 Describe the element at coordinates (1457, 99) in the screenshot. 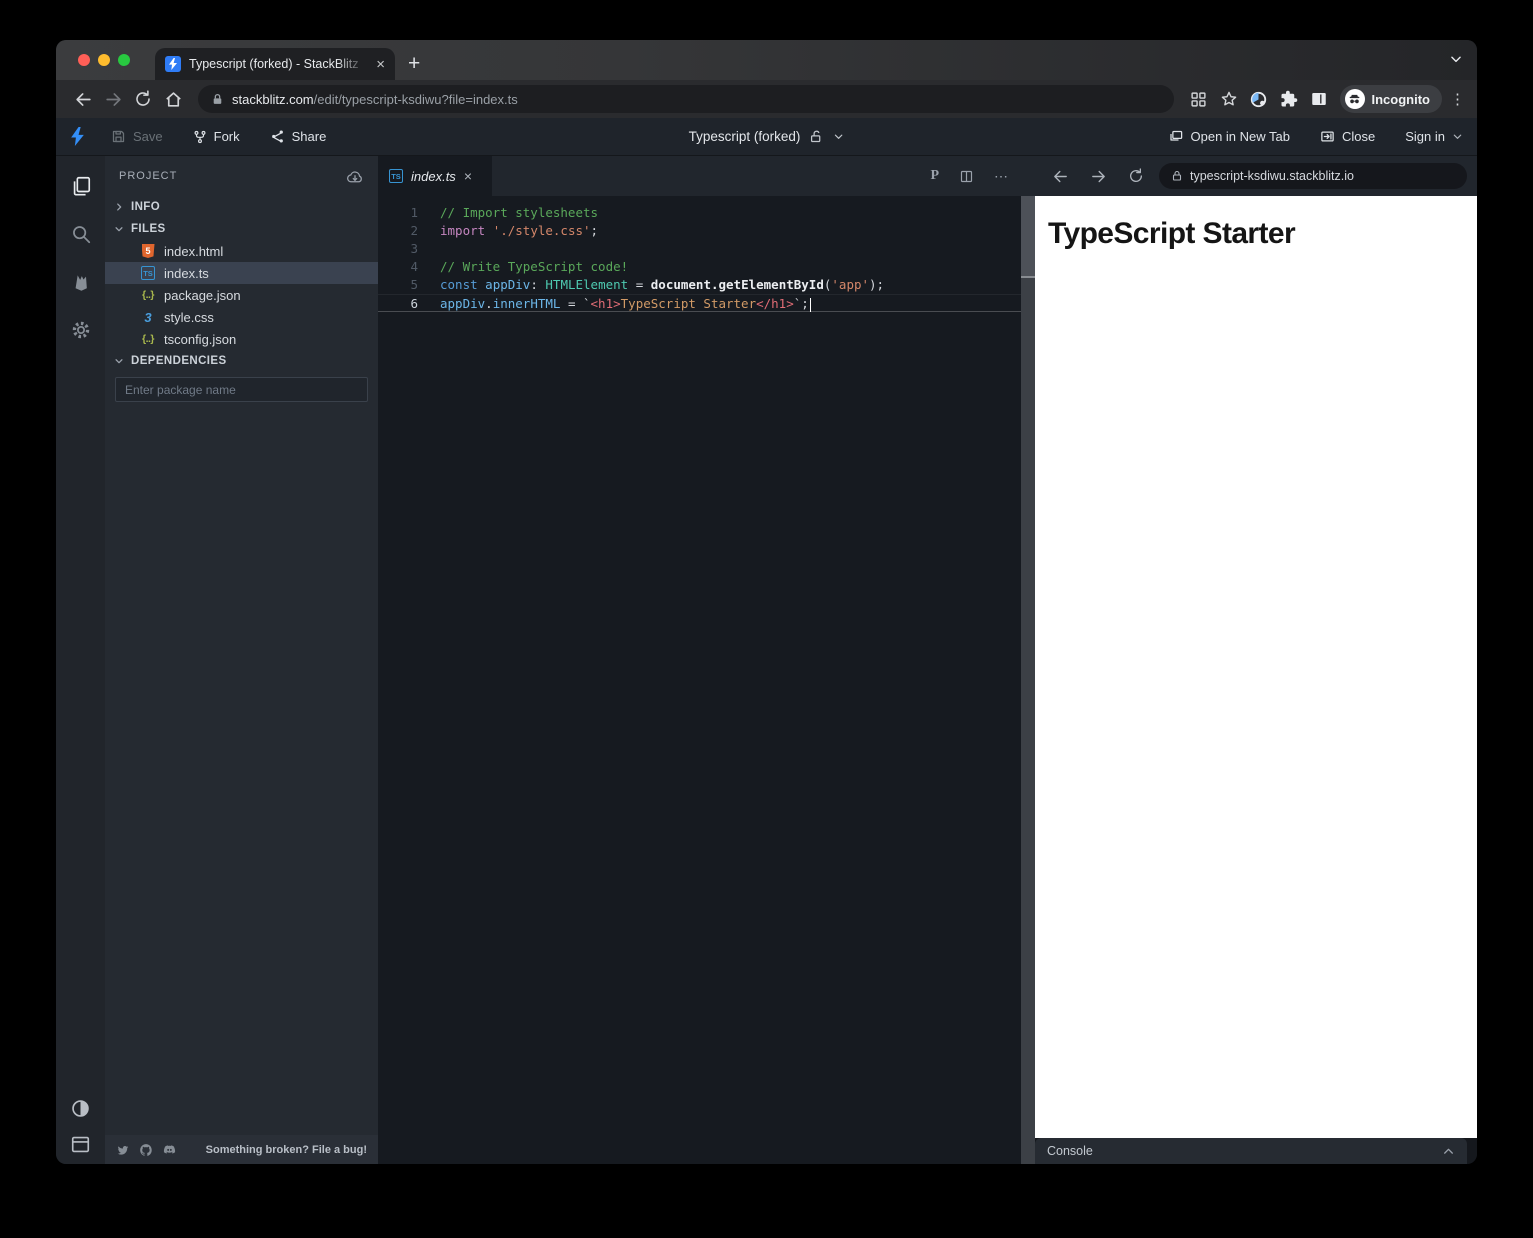

I see `browser-menu-kebab-icon: ⋮` at that location.